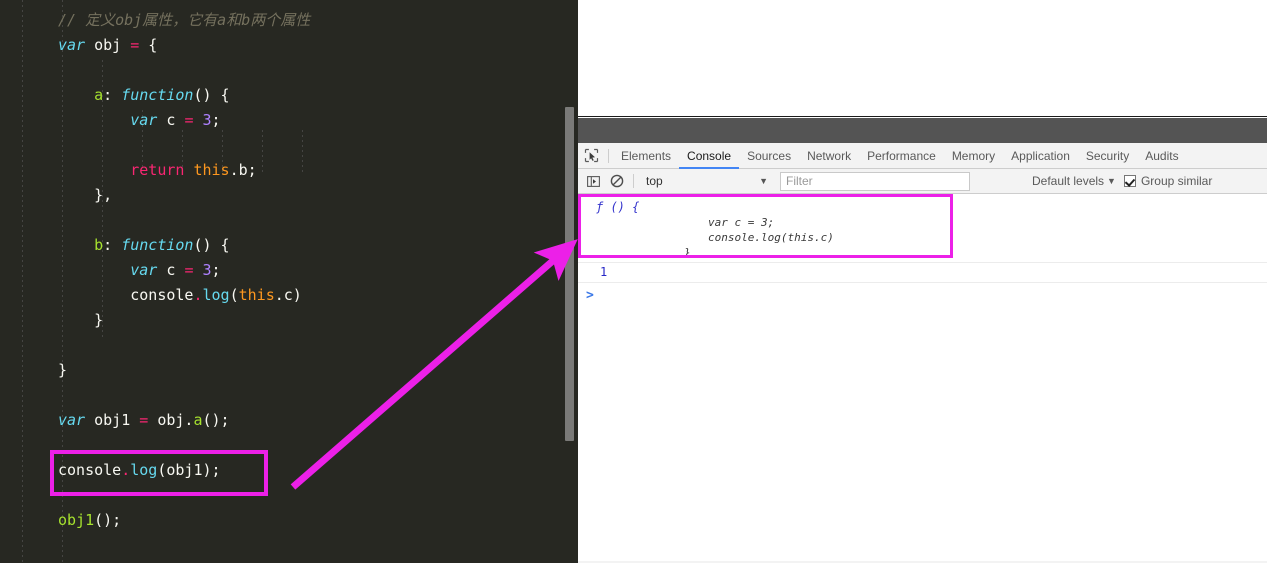  Describe the element at coordinates (591, 156) in the screenshot. I see `inspect-cursor-icon` at that location.